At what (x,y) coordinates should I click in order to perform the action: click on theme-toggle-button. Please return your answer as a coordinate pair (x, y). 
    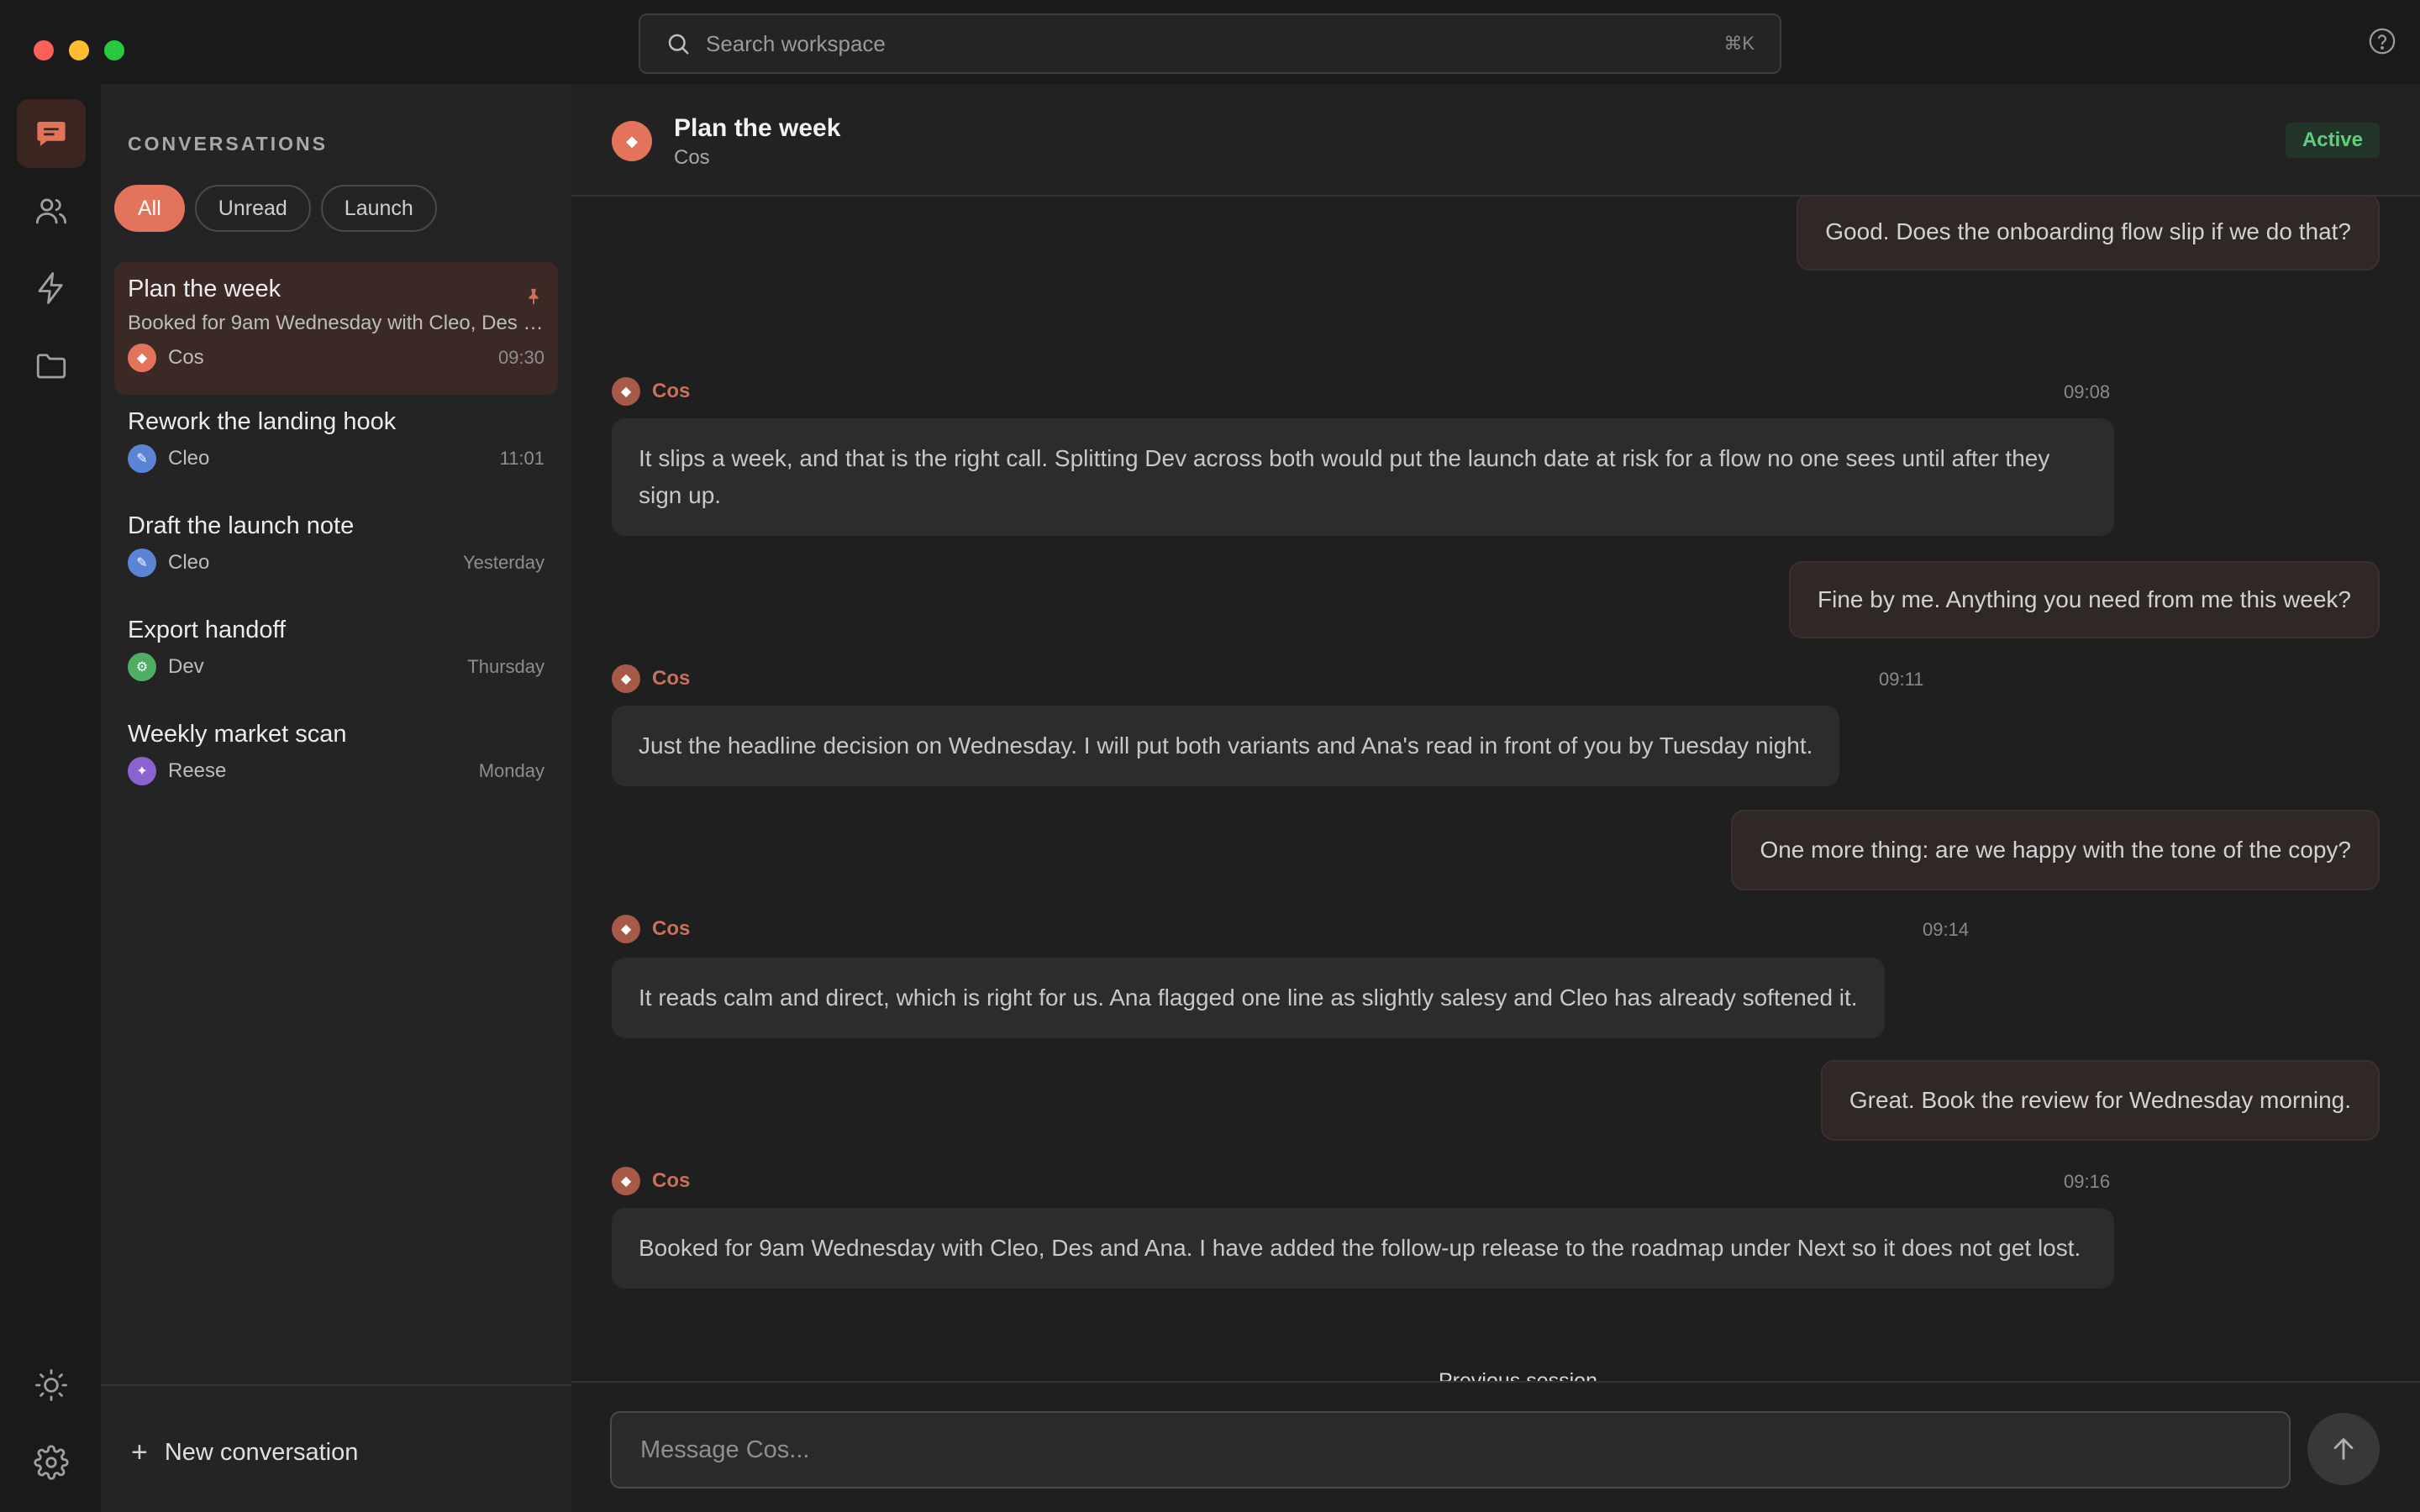
    Looking at the image, I should click on (52, 1385).